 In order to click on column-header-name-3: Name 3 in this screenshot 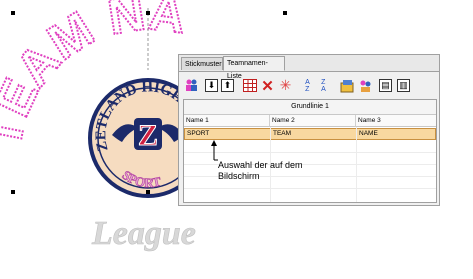, I will do `click(396, 121)`.